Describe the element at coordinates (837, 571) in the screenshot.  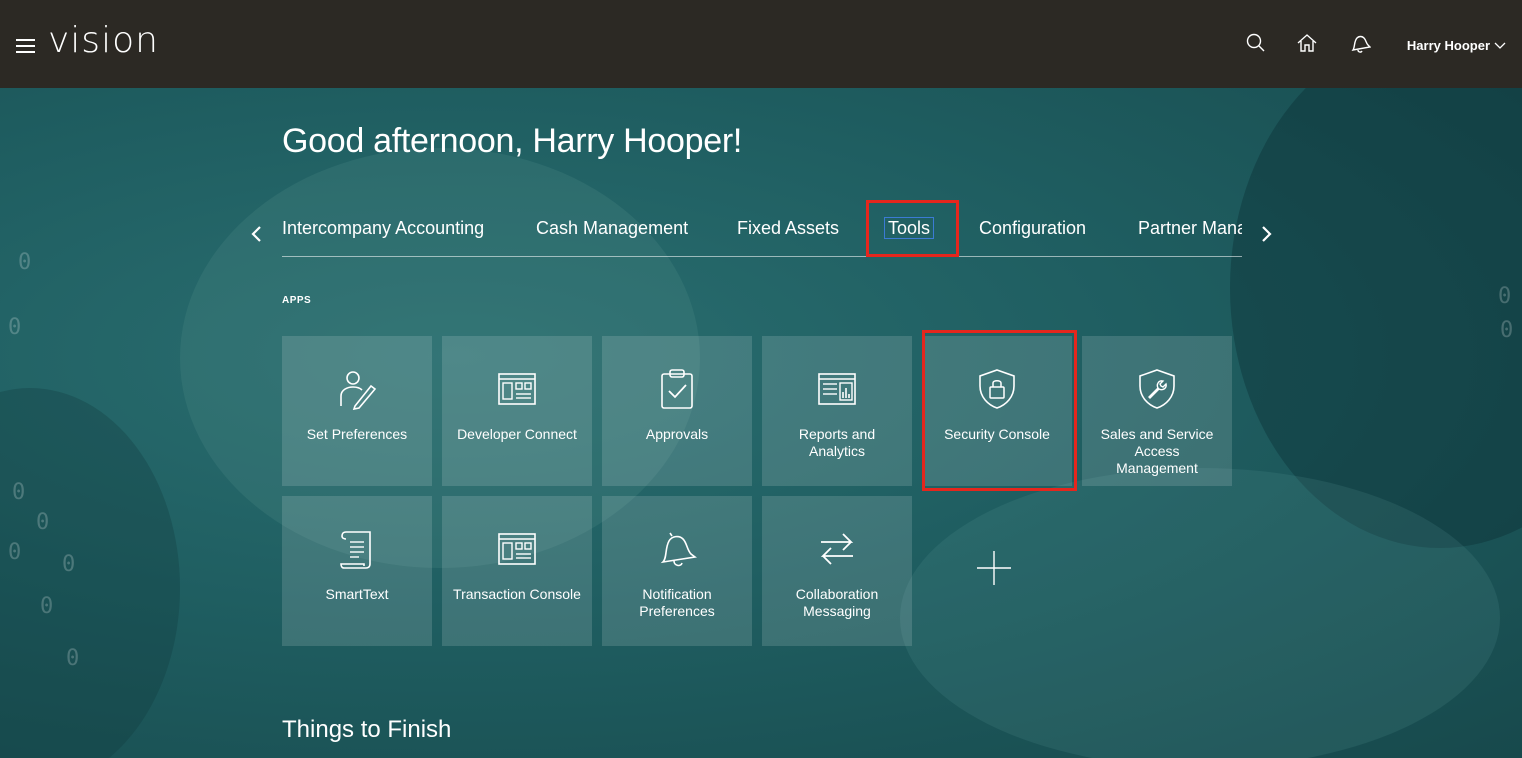
I see `app-tile-collaboration-messaging: Collaboration Messaging` at that location.